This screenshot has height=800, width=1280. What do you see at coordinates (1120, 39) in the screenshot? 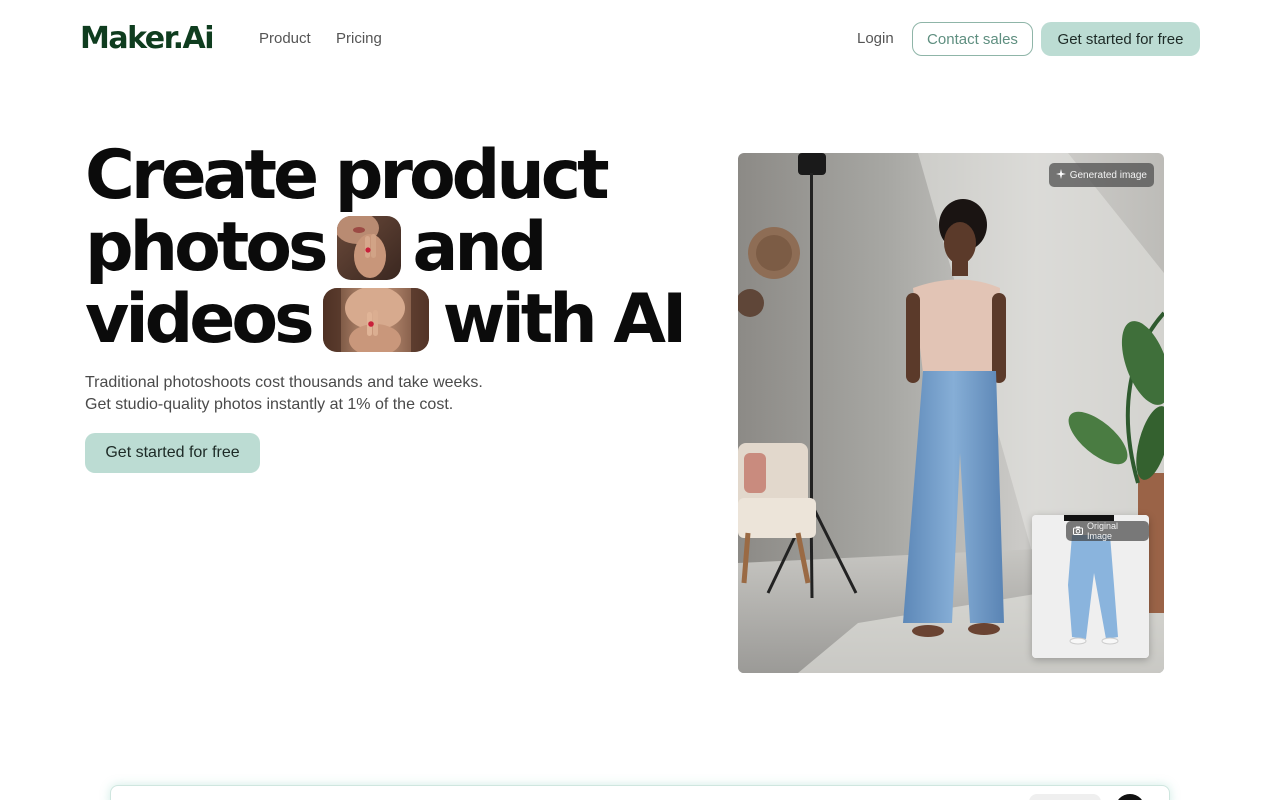
I see `nav-get-started-button: Get started for free` at bounding box center [1120, 39].